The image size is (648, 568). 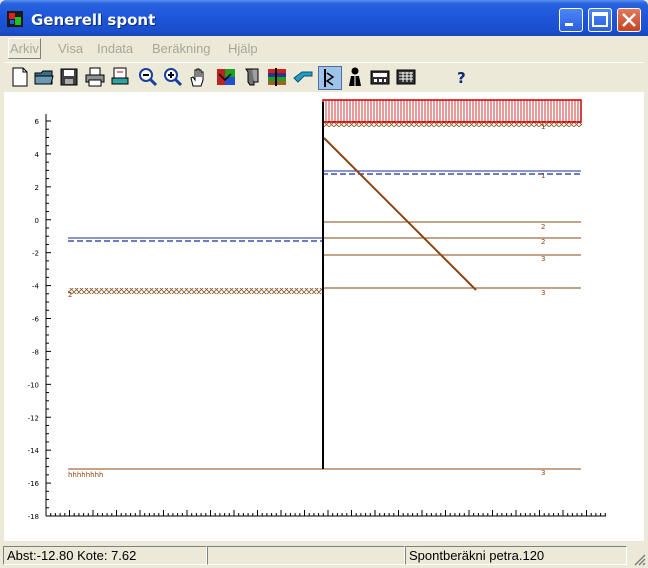 I want to click on new-file-icon, so click(x=20, y=77).